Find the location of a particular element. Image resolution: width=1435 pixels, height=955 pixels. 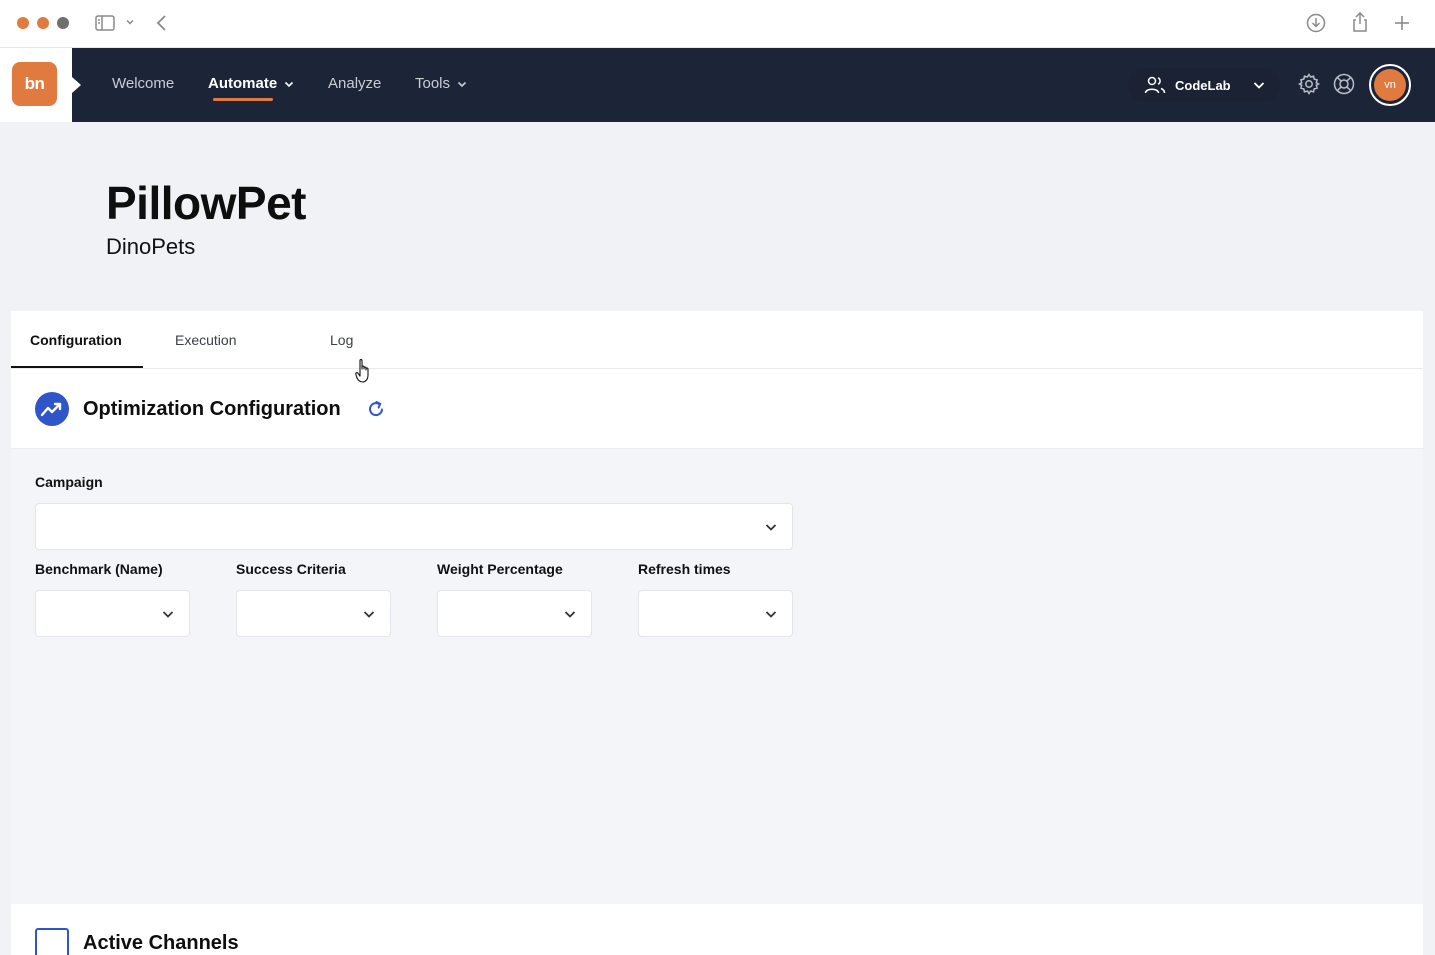

nav-item-welcome: Welcome is located at coordinates (143, 83).